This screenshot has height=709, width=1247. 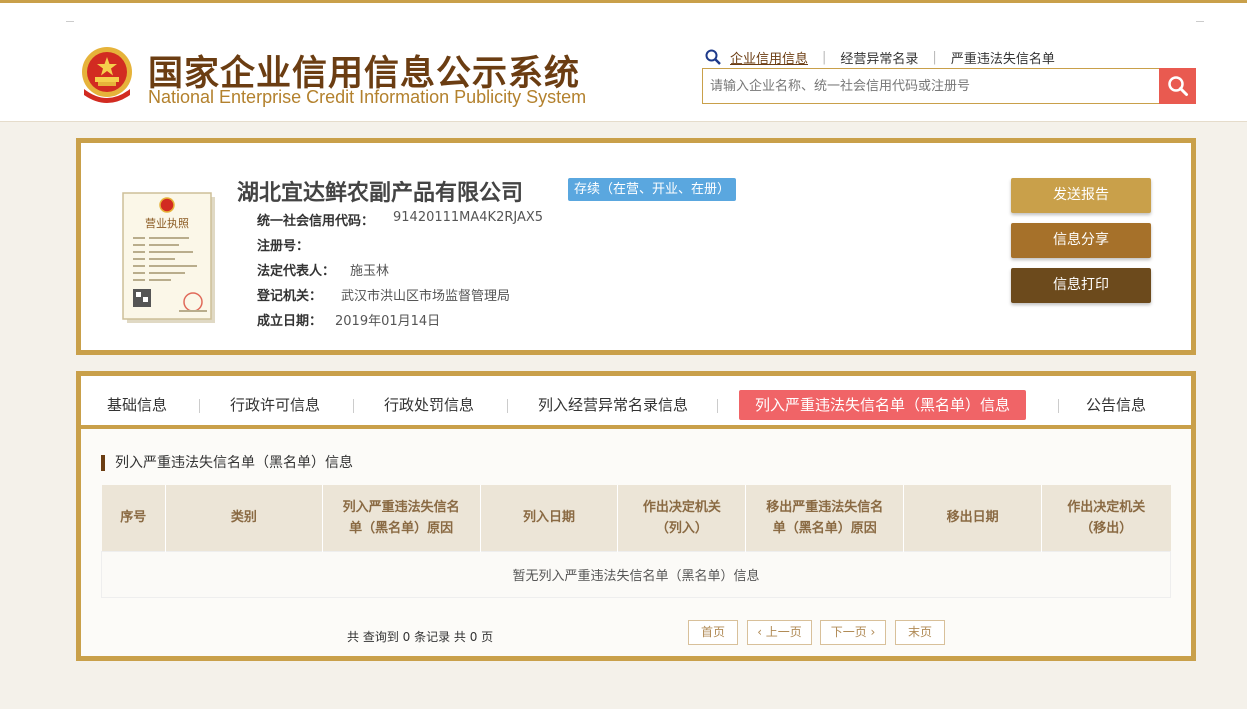 I want to click on empty-message: 暂无列入严重违法失信名单（黑名单）信息, so click(x=636, y=574).